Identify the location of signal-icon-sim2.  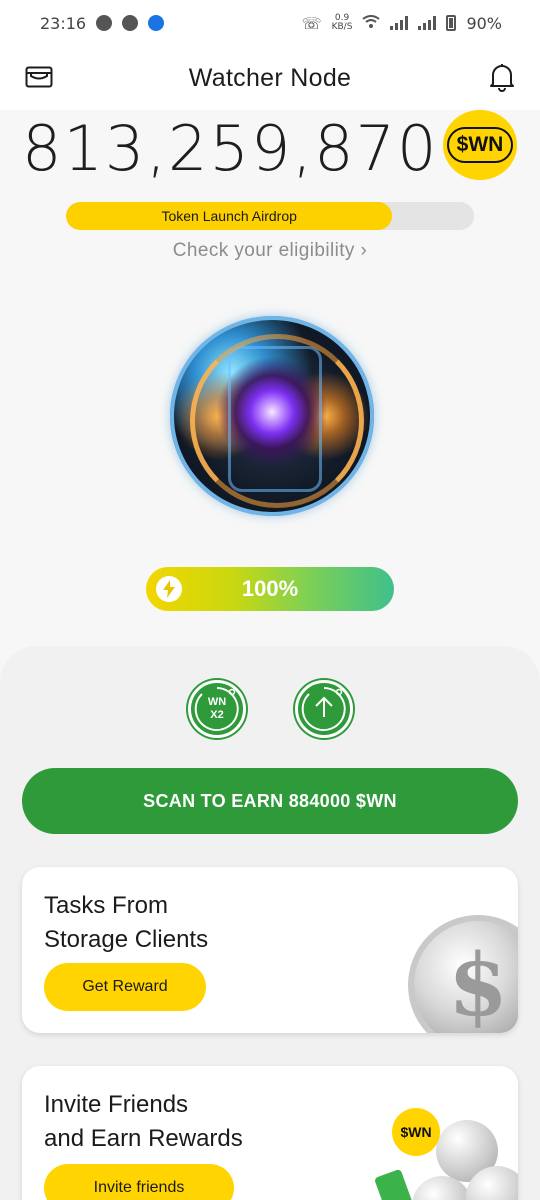
(427, 23).